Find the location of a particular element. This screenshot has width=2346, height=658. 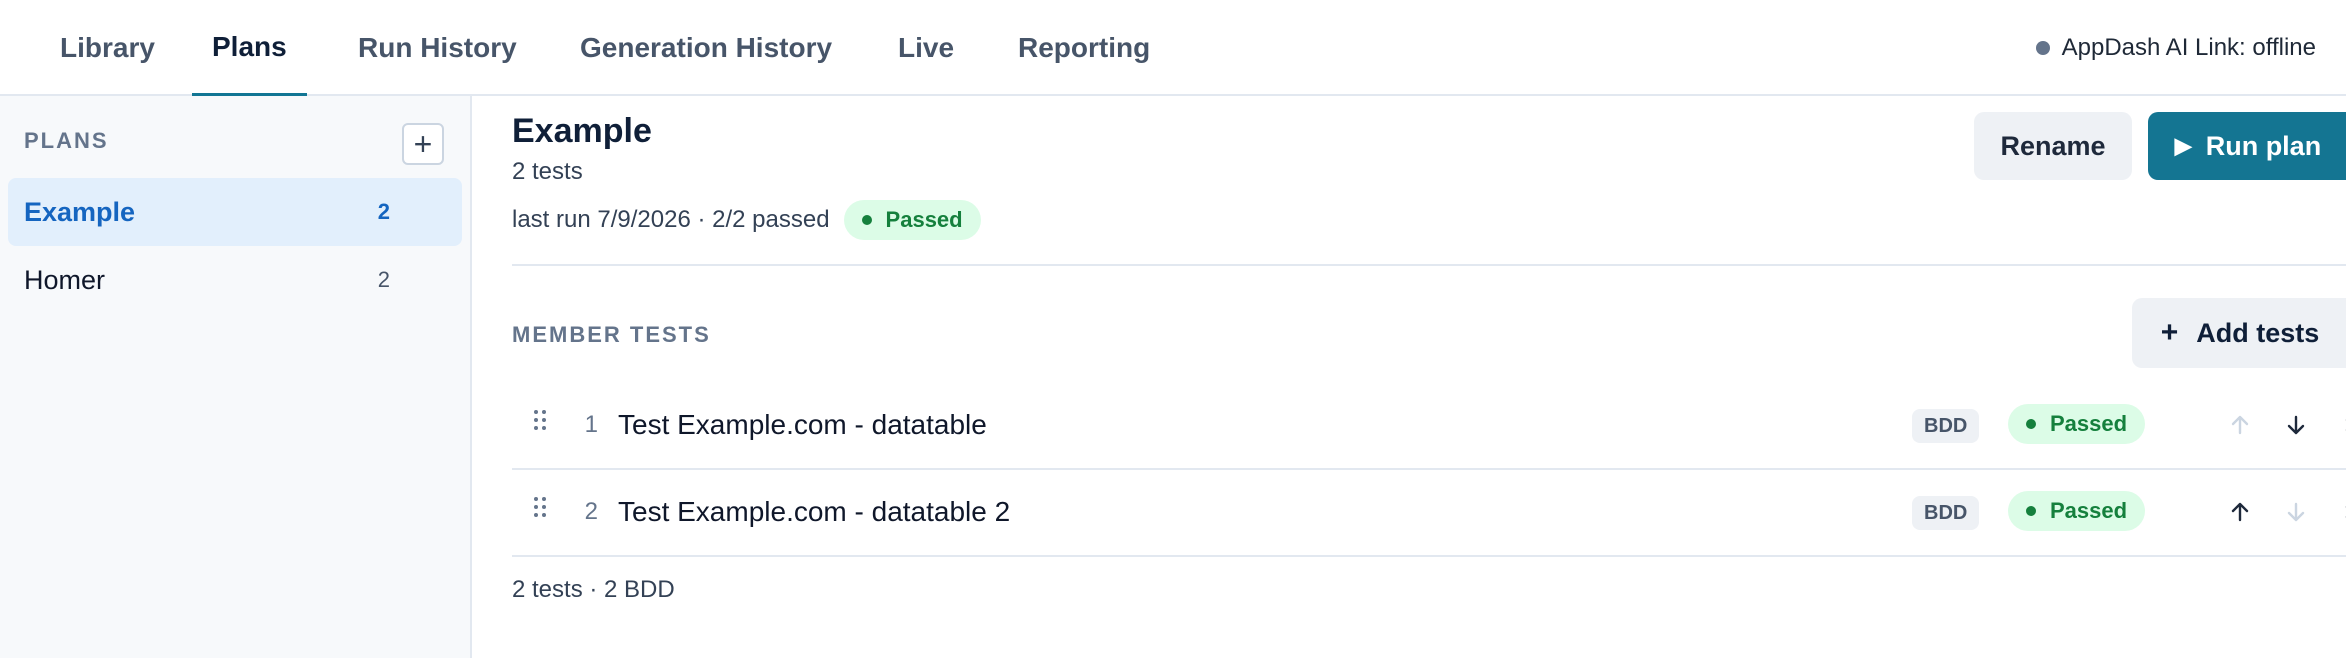

test-name: Test Example.com - datatable is located at coordinates (802, 425).